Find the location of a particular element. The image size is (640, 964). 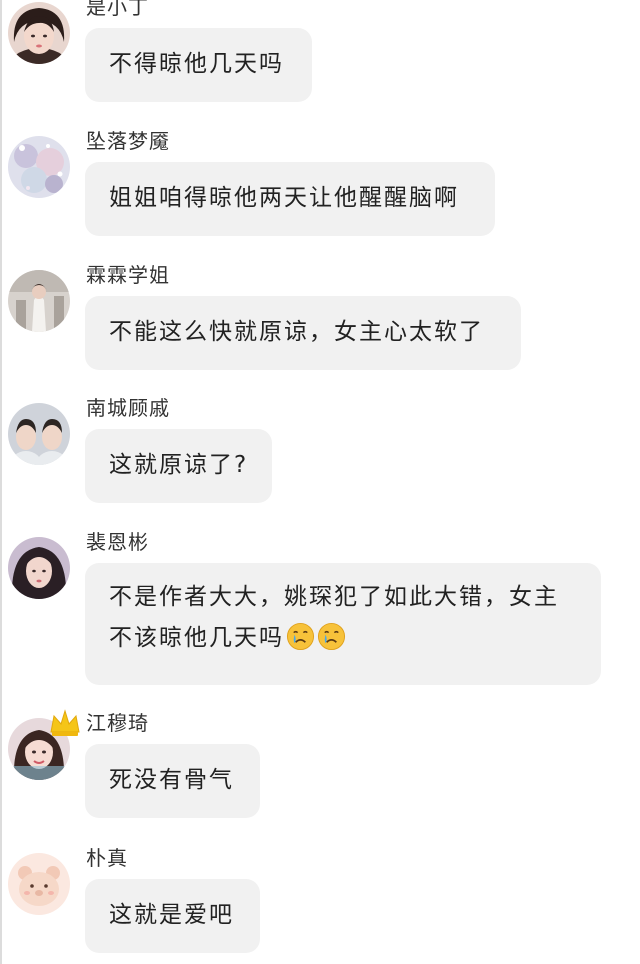

username: 朴真 is located at coordinates (107, 858).